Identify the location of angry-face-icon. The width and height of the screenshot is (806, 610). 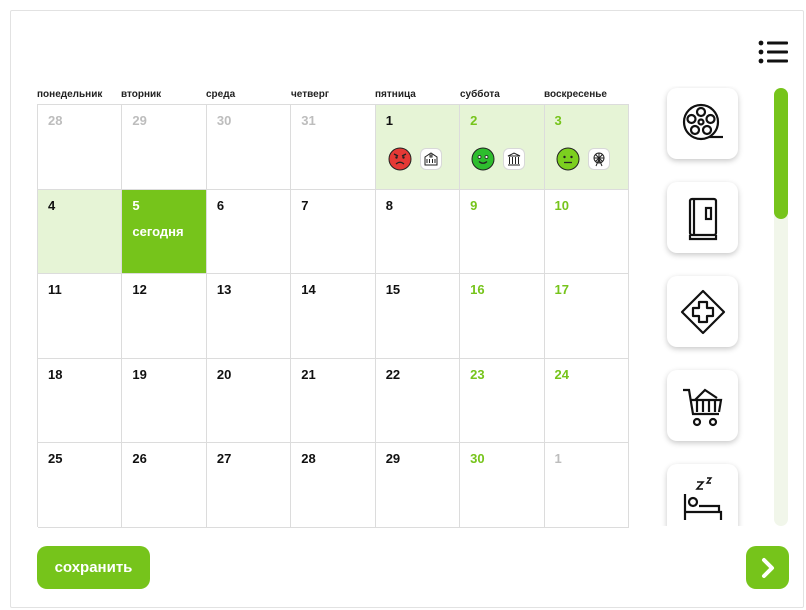
(400, 159).